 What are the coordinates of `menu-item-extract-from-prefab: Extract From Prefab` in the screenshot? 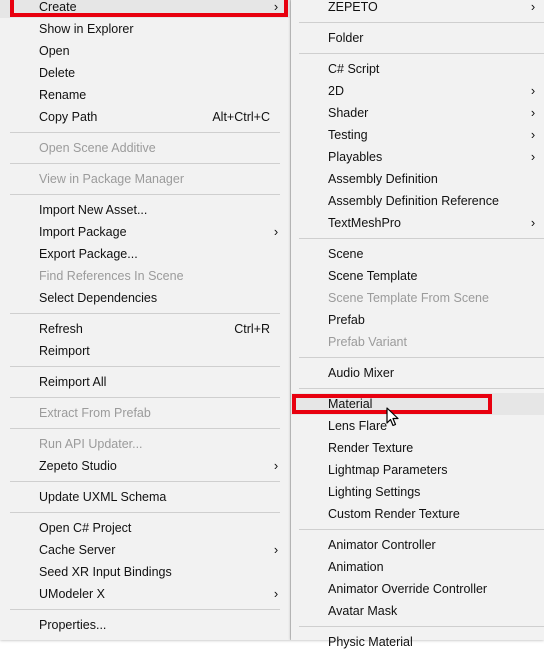 It's located at (145, 413).